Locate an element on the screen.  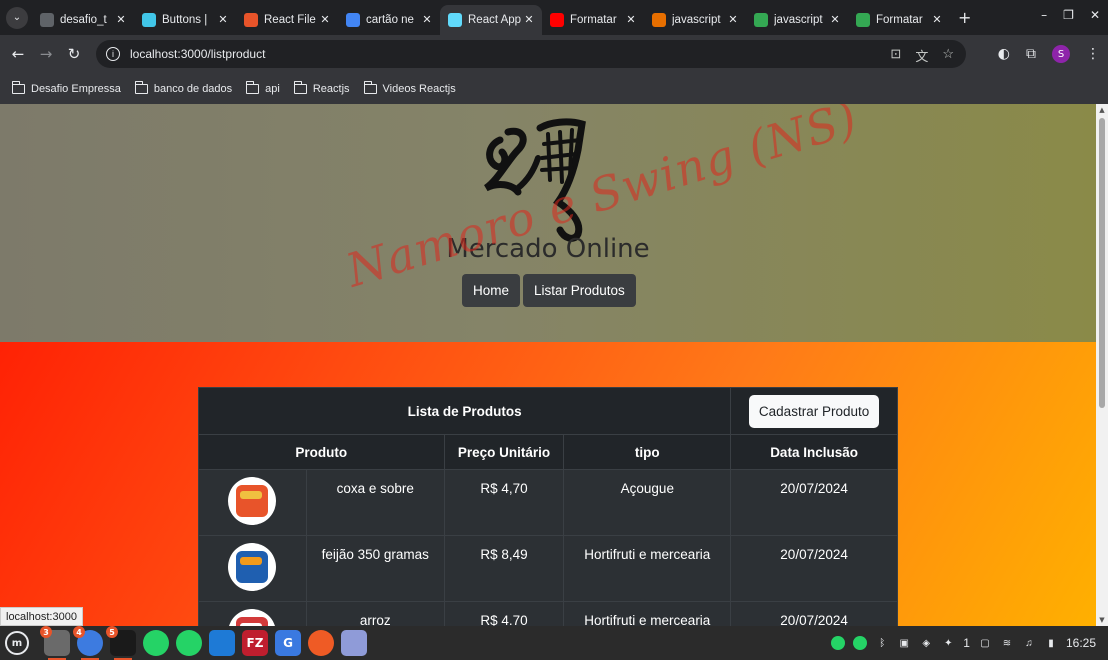
browser-tab: cartão ne ✕ is located at coordinates (389, 20).